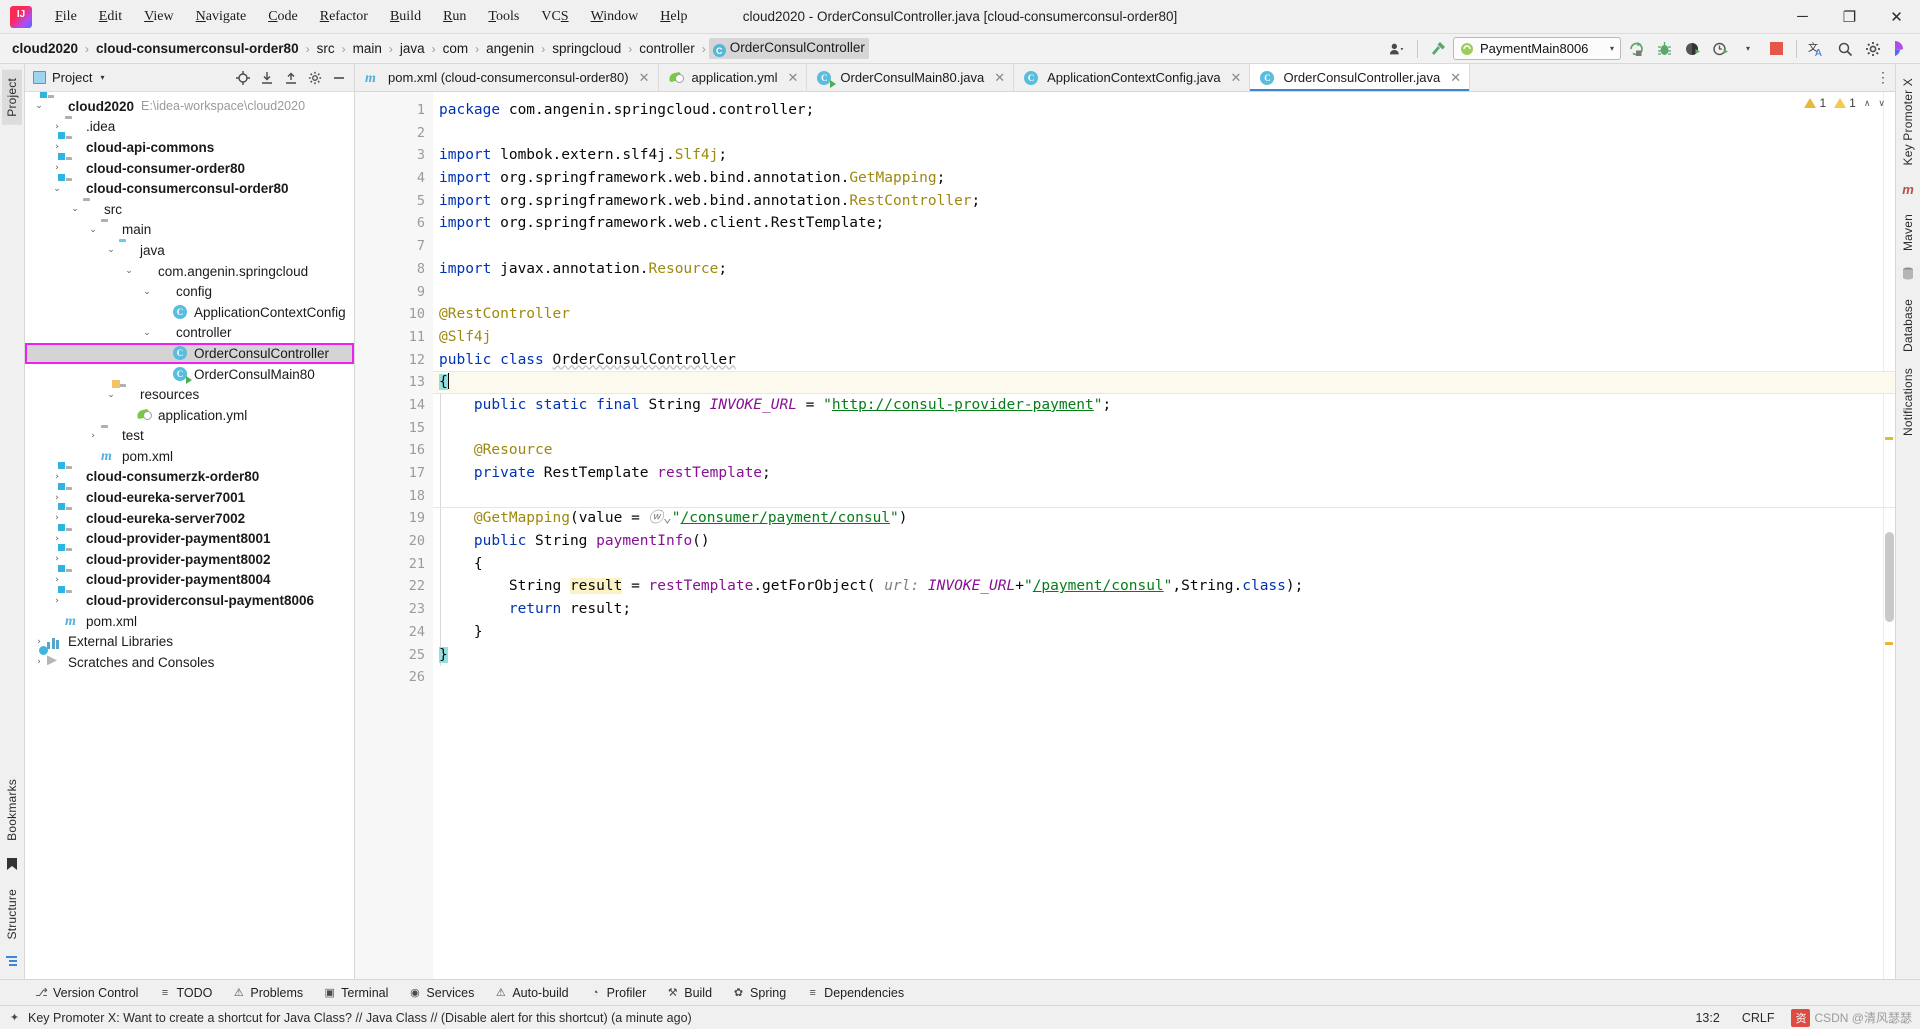  Describe the element at coordinates (189, 436) in the screenshot. I see `tree-node-test: › test` at that location.